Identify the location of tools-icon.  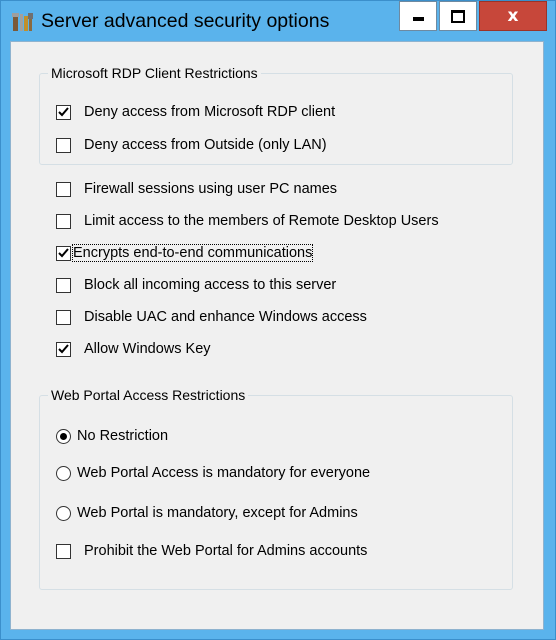
(23, 22).